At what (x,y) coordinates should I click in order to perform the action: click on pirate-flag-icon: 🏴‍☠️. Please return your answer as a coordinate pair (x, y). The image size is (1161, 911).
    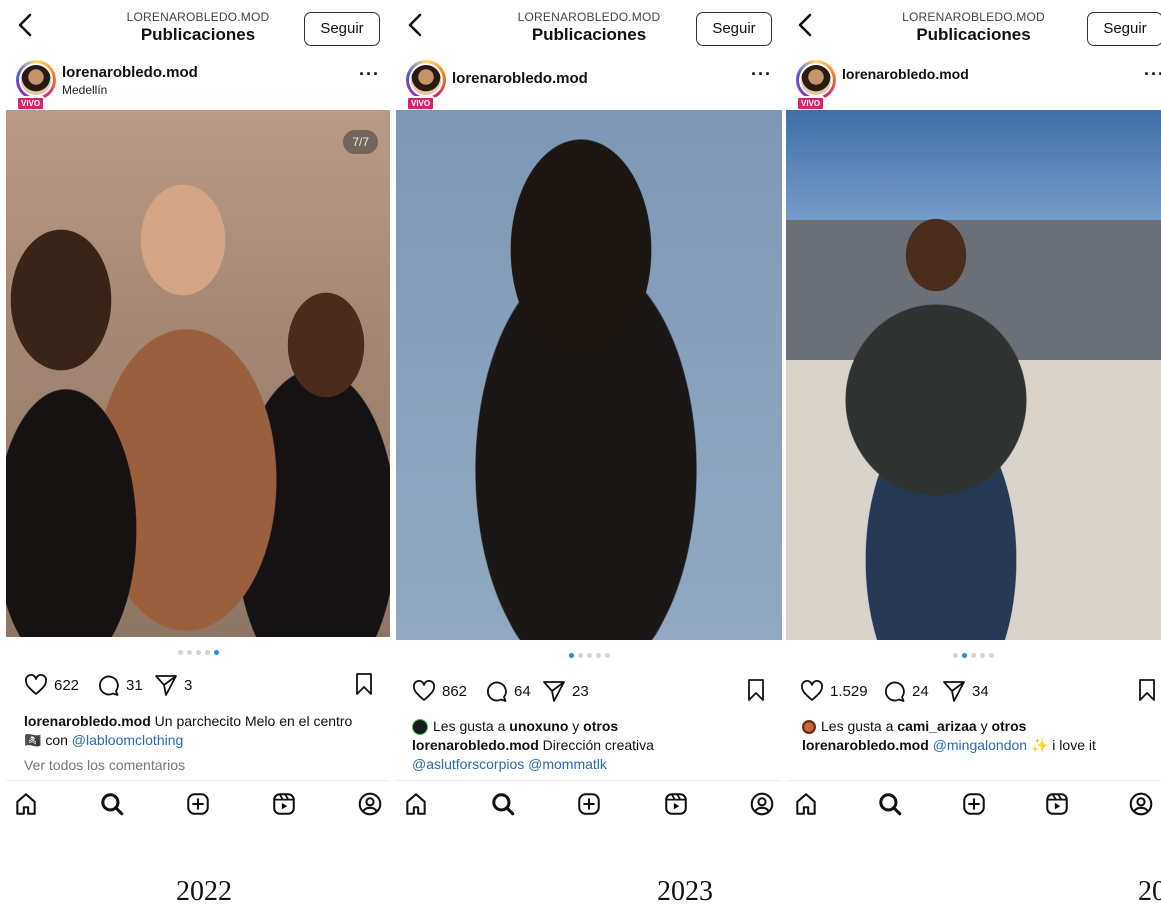
    Looking at the image, I should click on (33, 740).